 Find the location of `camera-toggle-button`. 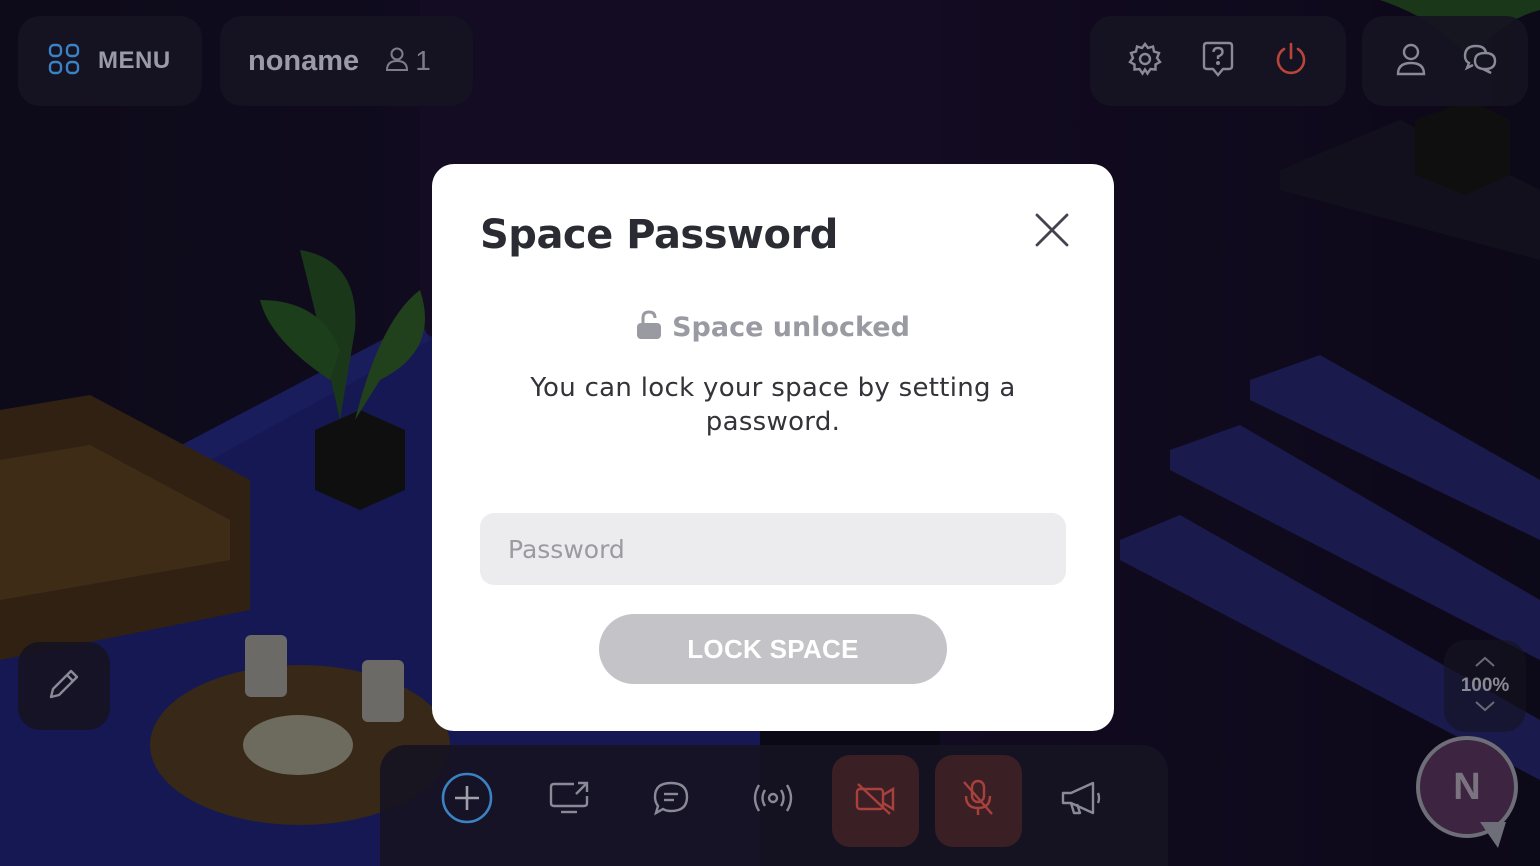

camera-toggle-button is located at coordinates (875, 800).